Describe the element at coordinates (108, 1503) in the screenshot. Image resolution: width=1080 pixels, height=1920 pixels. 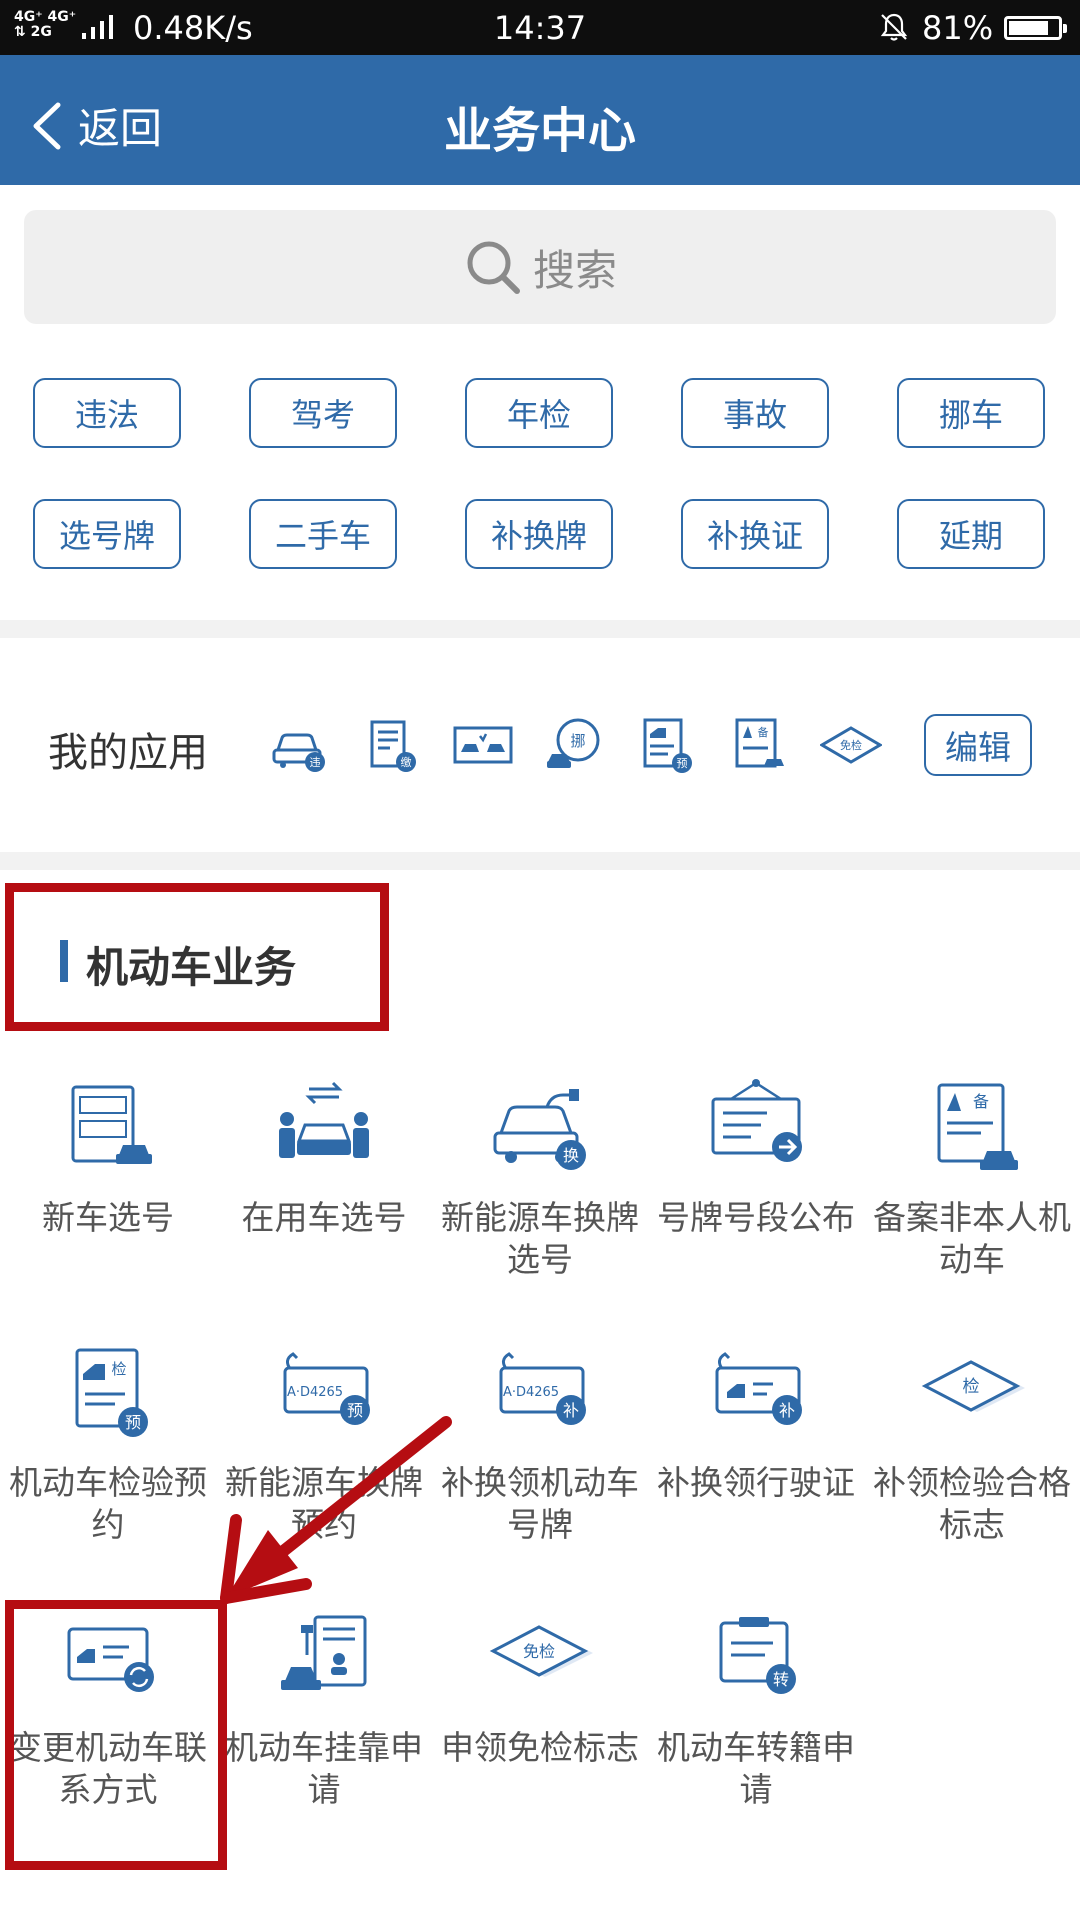
I see `service-label: 机动车检验预约` at that location.